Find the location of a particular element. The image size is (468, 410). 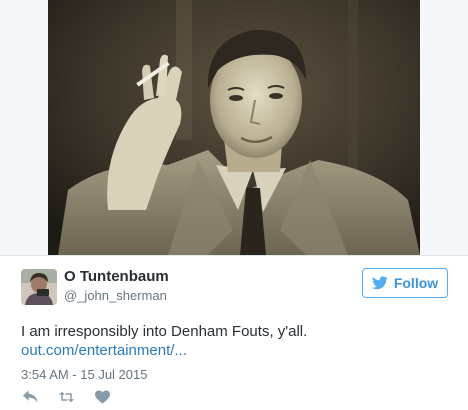

twitter-bird-icon is located at coordinates (379, 283).